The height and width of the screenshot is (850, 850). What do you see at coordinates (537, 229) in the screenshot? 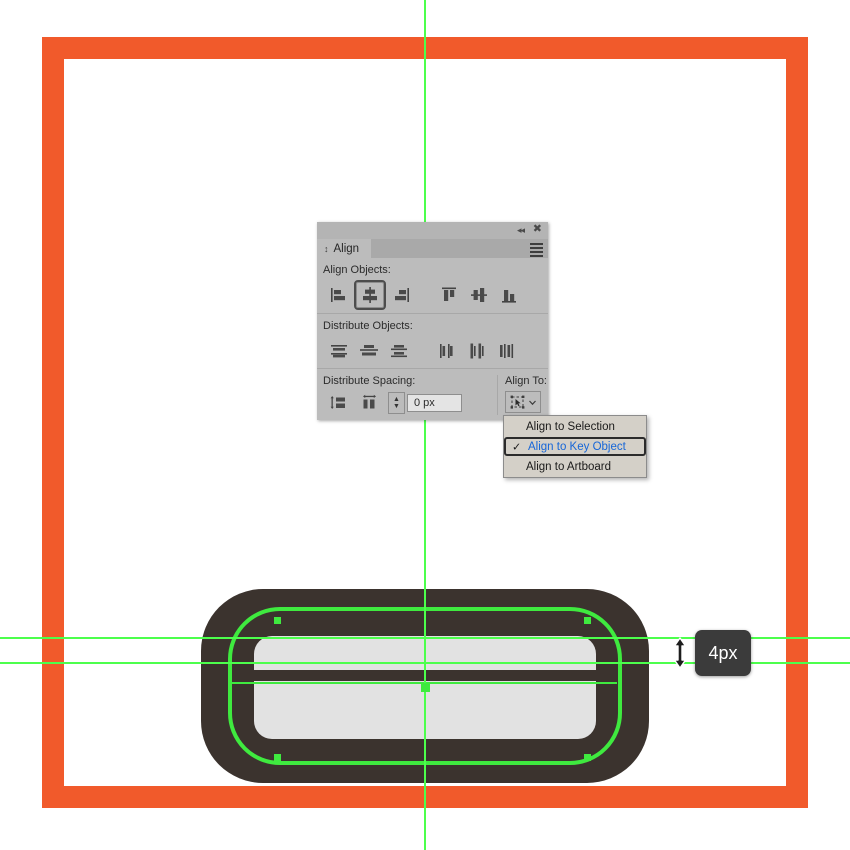
I see `close-icon: ✖` at bounding box center [537, 229].